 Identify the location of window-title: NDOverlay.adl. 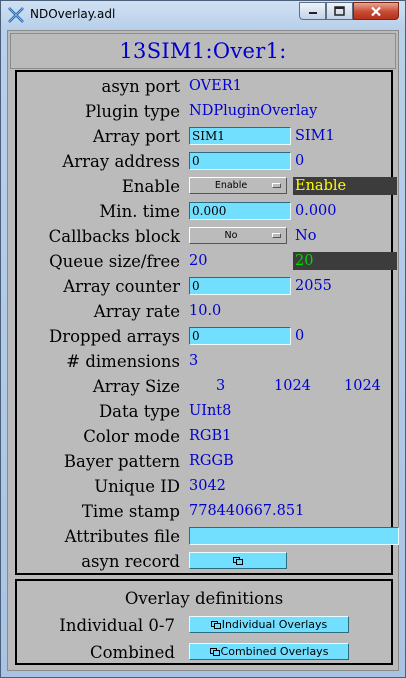
(73, 14).